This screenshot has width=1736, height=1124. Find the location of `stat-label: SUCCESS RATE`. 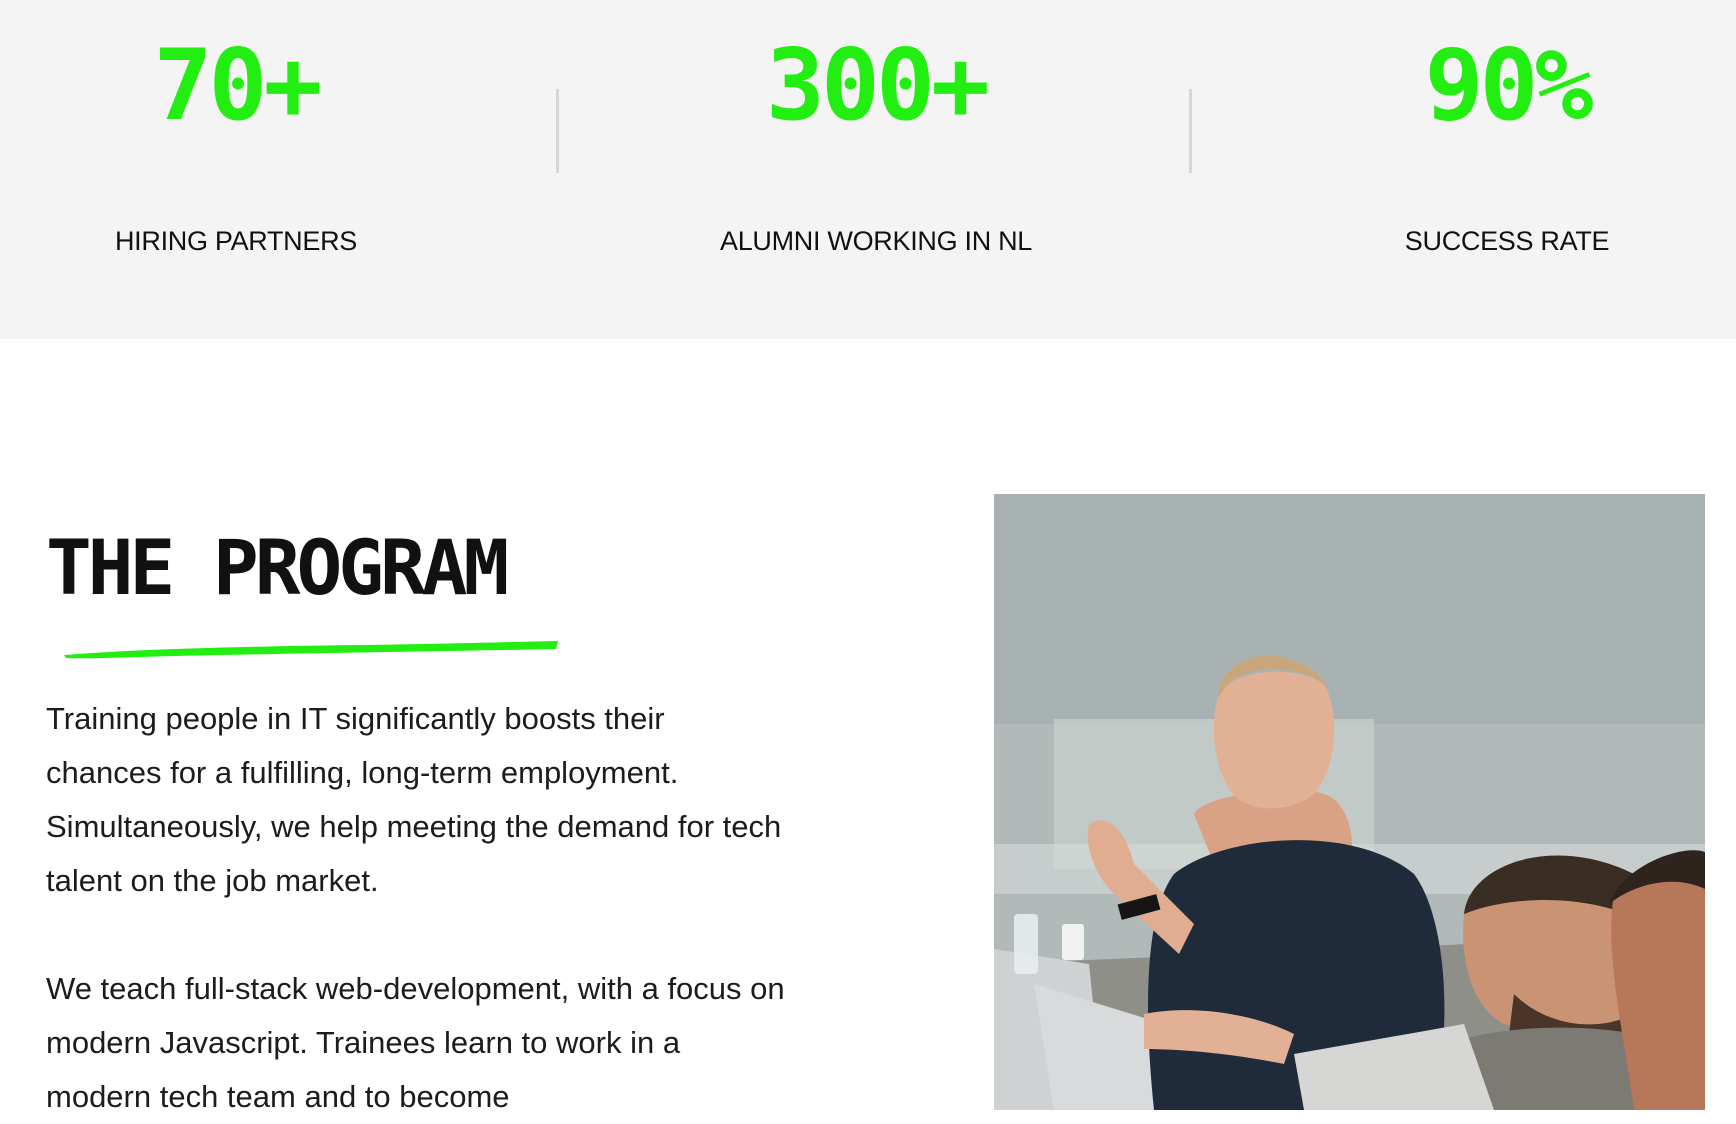

stat-label: SUCCESS RATE is located at coordinates (1507, 241).